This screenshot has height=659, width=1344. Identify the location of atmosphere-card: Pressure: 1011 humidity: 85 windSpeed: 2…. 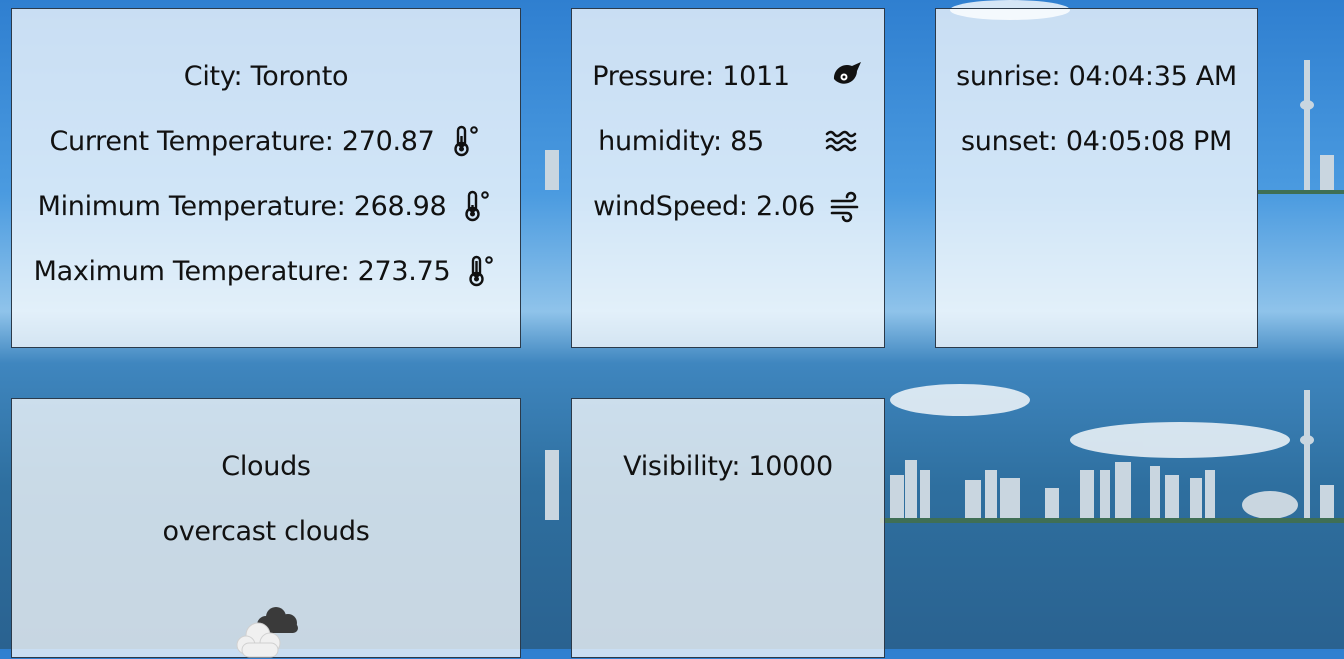
(728, 178).